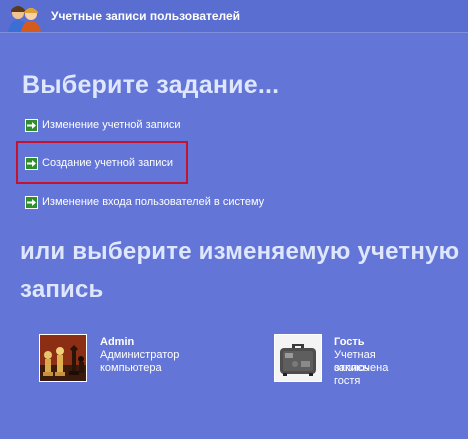 Image resolution: width=468 pixels, height=439 pixels. What do you see at coordinates (146, 16) in the screenshot?
I see `window-title: Учетные записи пользователей` at bounding box center [146, 16].